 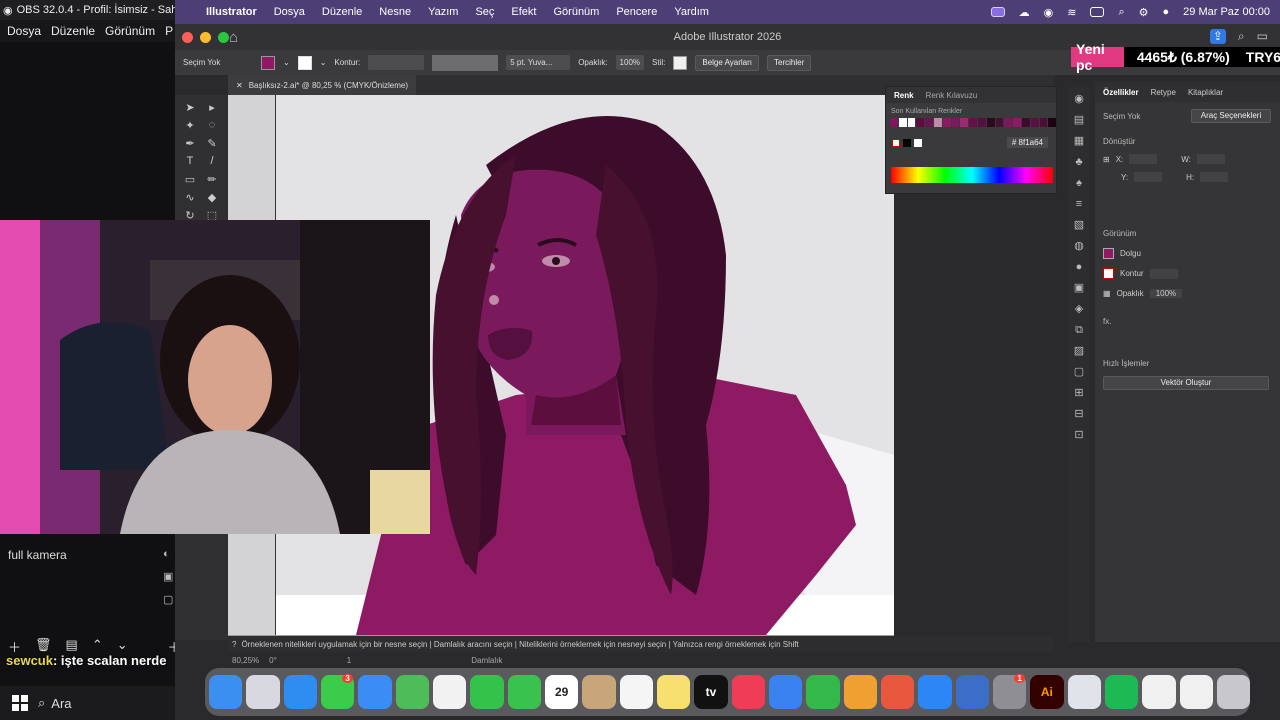 What do you see at coordinates (1186, 383) in the screenshot?
I see `vectorize-button: Vektör Oluştur` at bounding box center [1186, 383].